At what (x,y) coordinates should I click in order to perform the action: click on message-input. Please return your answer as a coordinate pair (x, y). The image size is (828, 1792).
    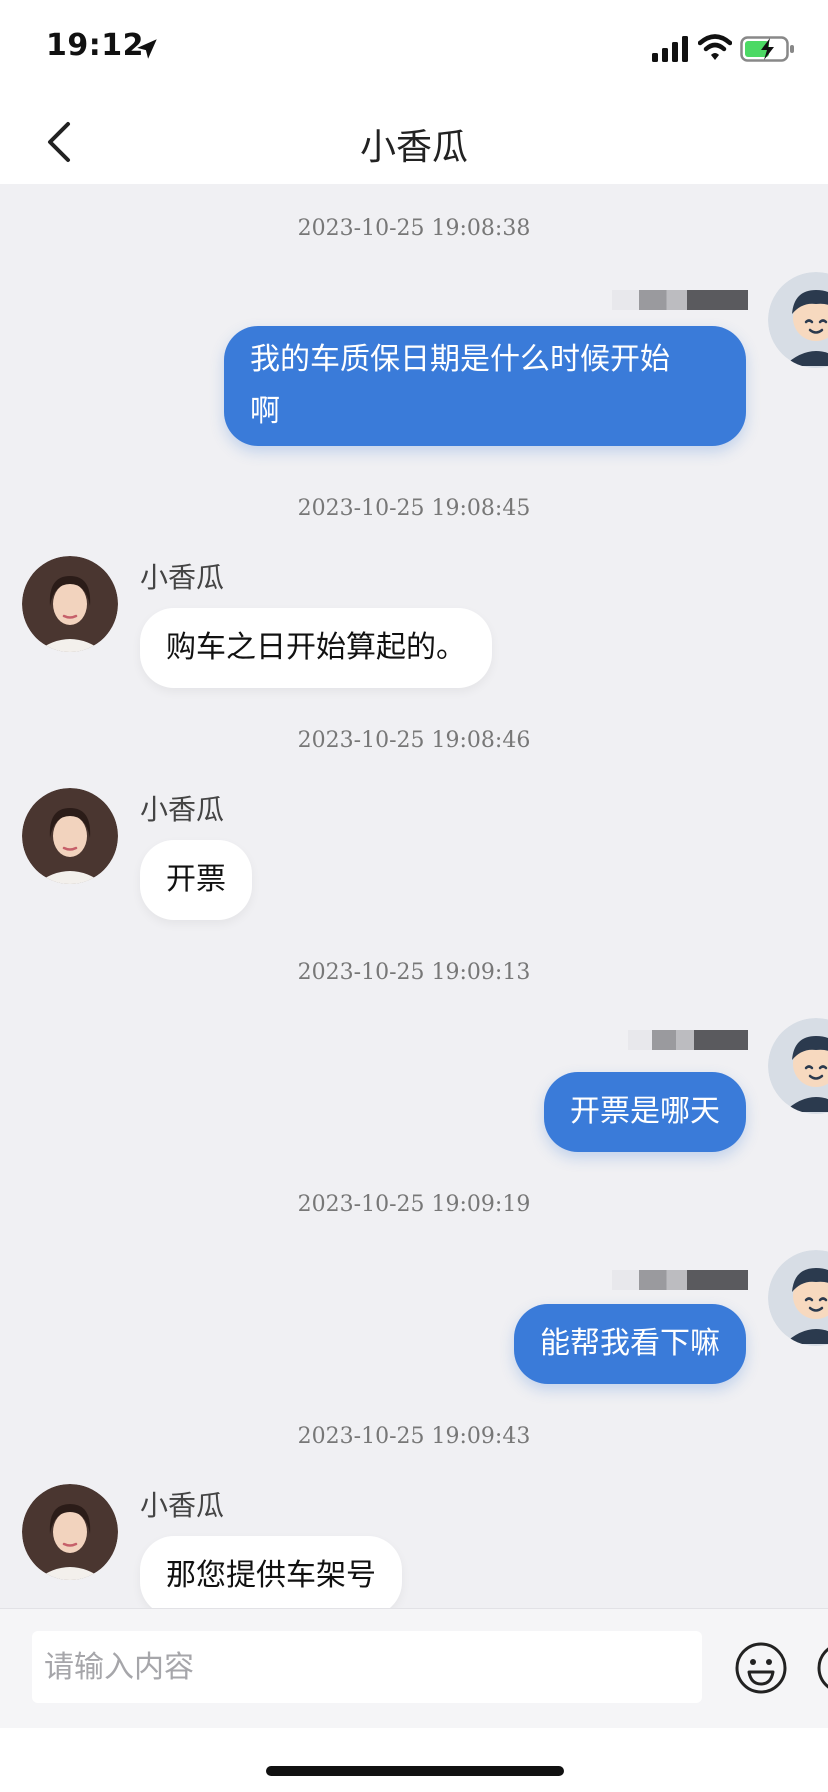
    Looking at the image, I should click on (367, 1667).